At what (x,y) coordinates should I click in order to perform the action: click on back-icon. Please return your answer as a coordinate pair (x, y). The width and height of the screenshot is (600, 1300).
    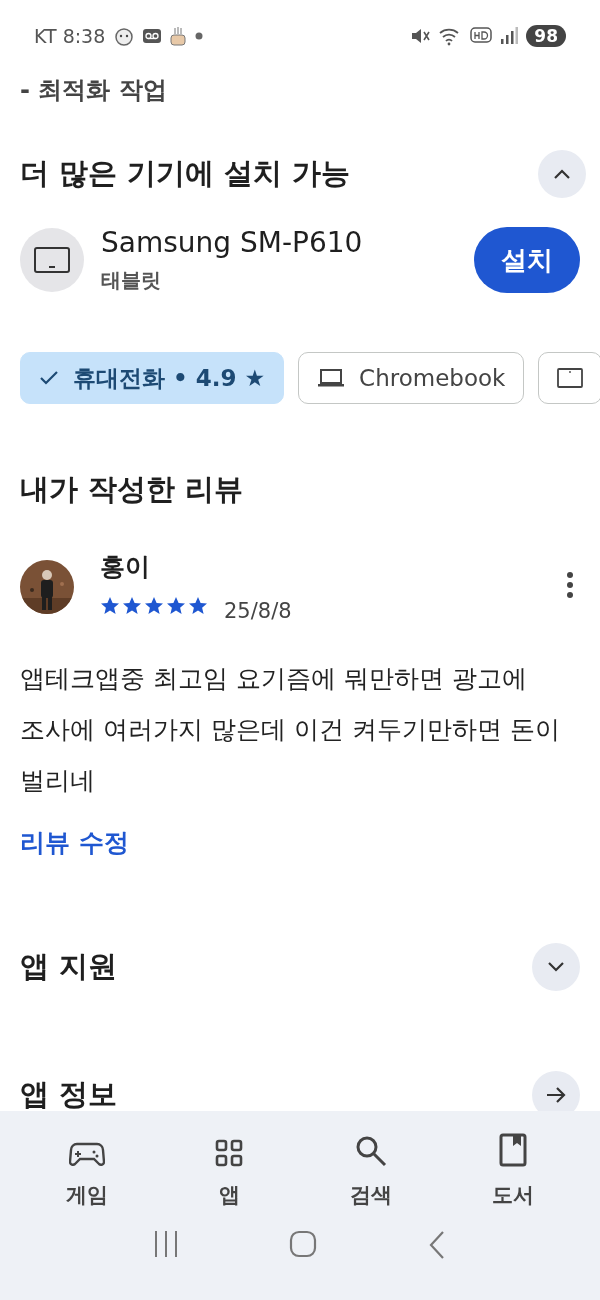
    Looking at the image, I should click on (437, 1245).